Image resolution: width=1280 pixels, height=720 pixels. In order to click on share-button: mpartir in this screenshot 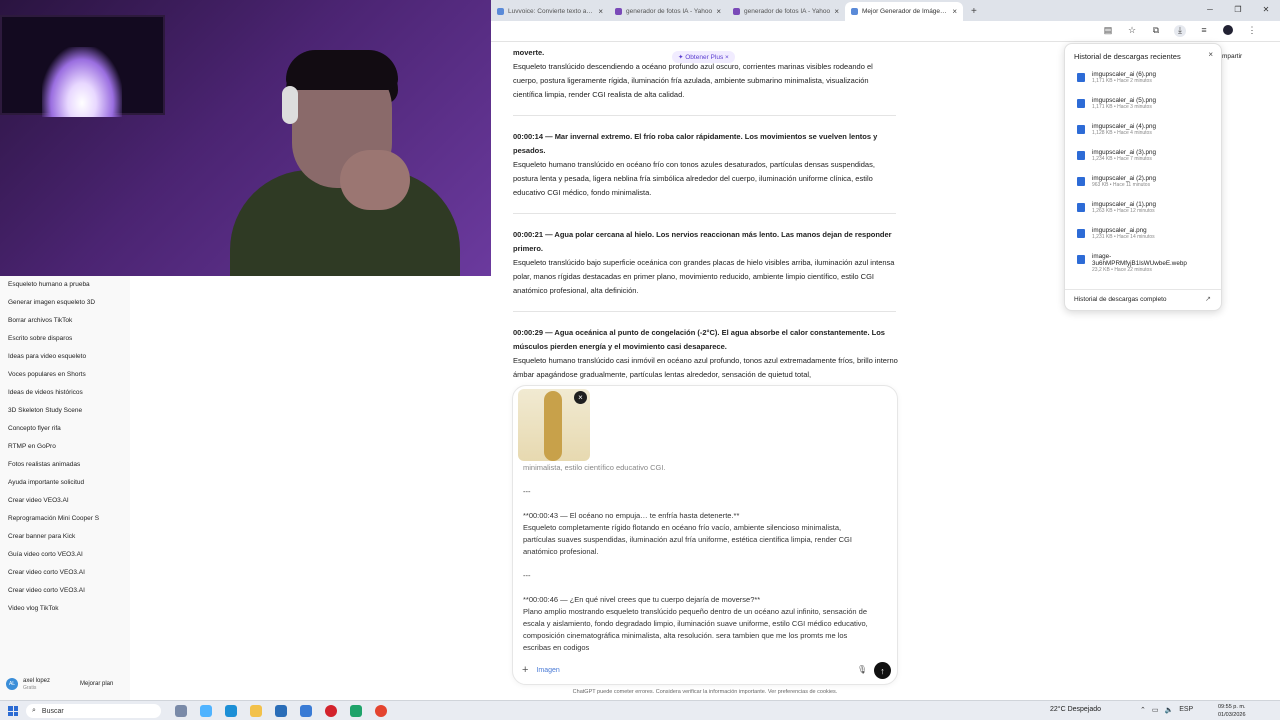, I will do `click(1232, 56)`.